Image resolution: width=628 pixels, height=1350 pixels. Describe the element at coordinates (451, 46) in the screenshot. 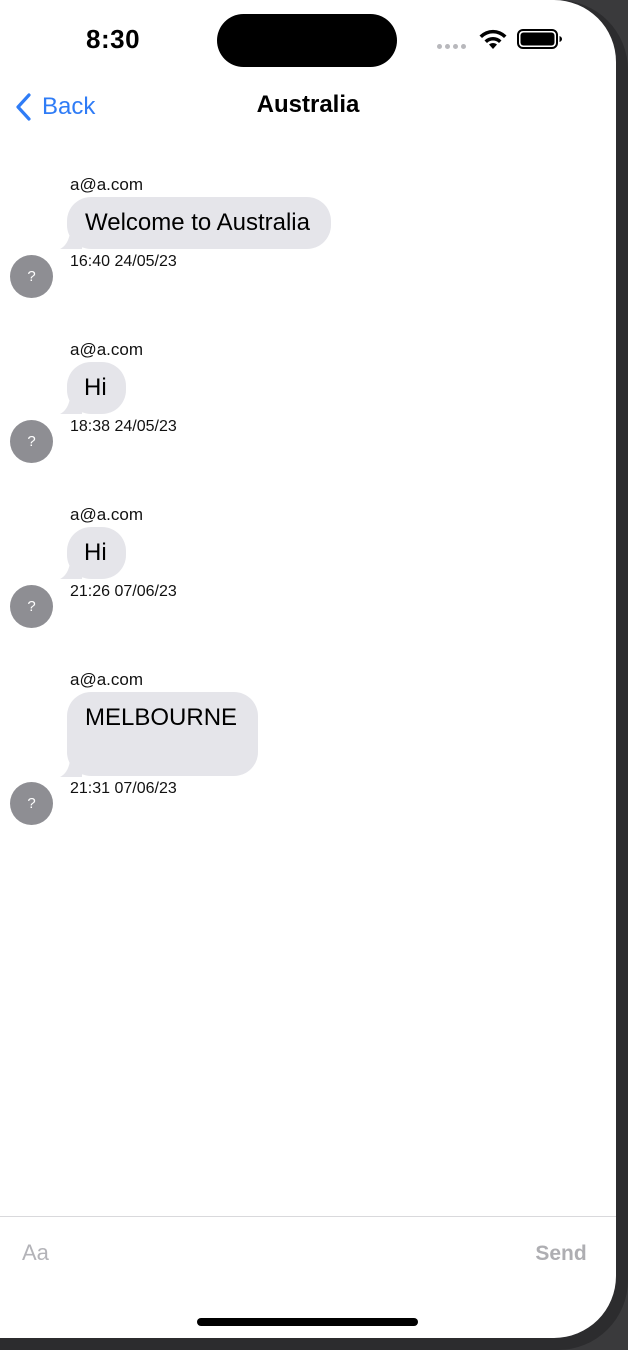

I see `cellular-signal-icon` at that location.